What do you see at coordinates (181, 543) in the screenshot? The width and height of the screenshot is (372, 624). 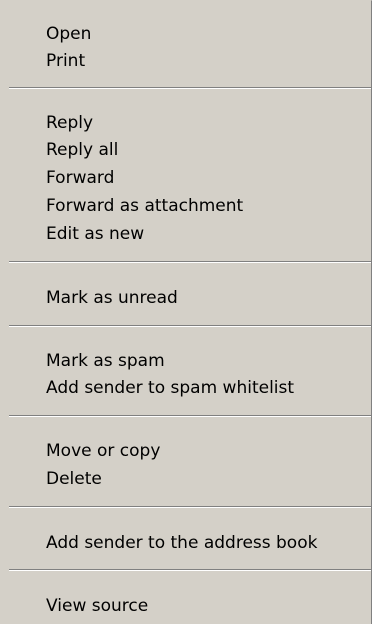 I see `menu-item-add-sender-to-address-book: Add sender to the address book` at bounding box center [181, 543].